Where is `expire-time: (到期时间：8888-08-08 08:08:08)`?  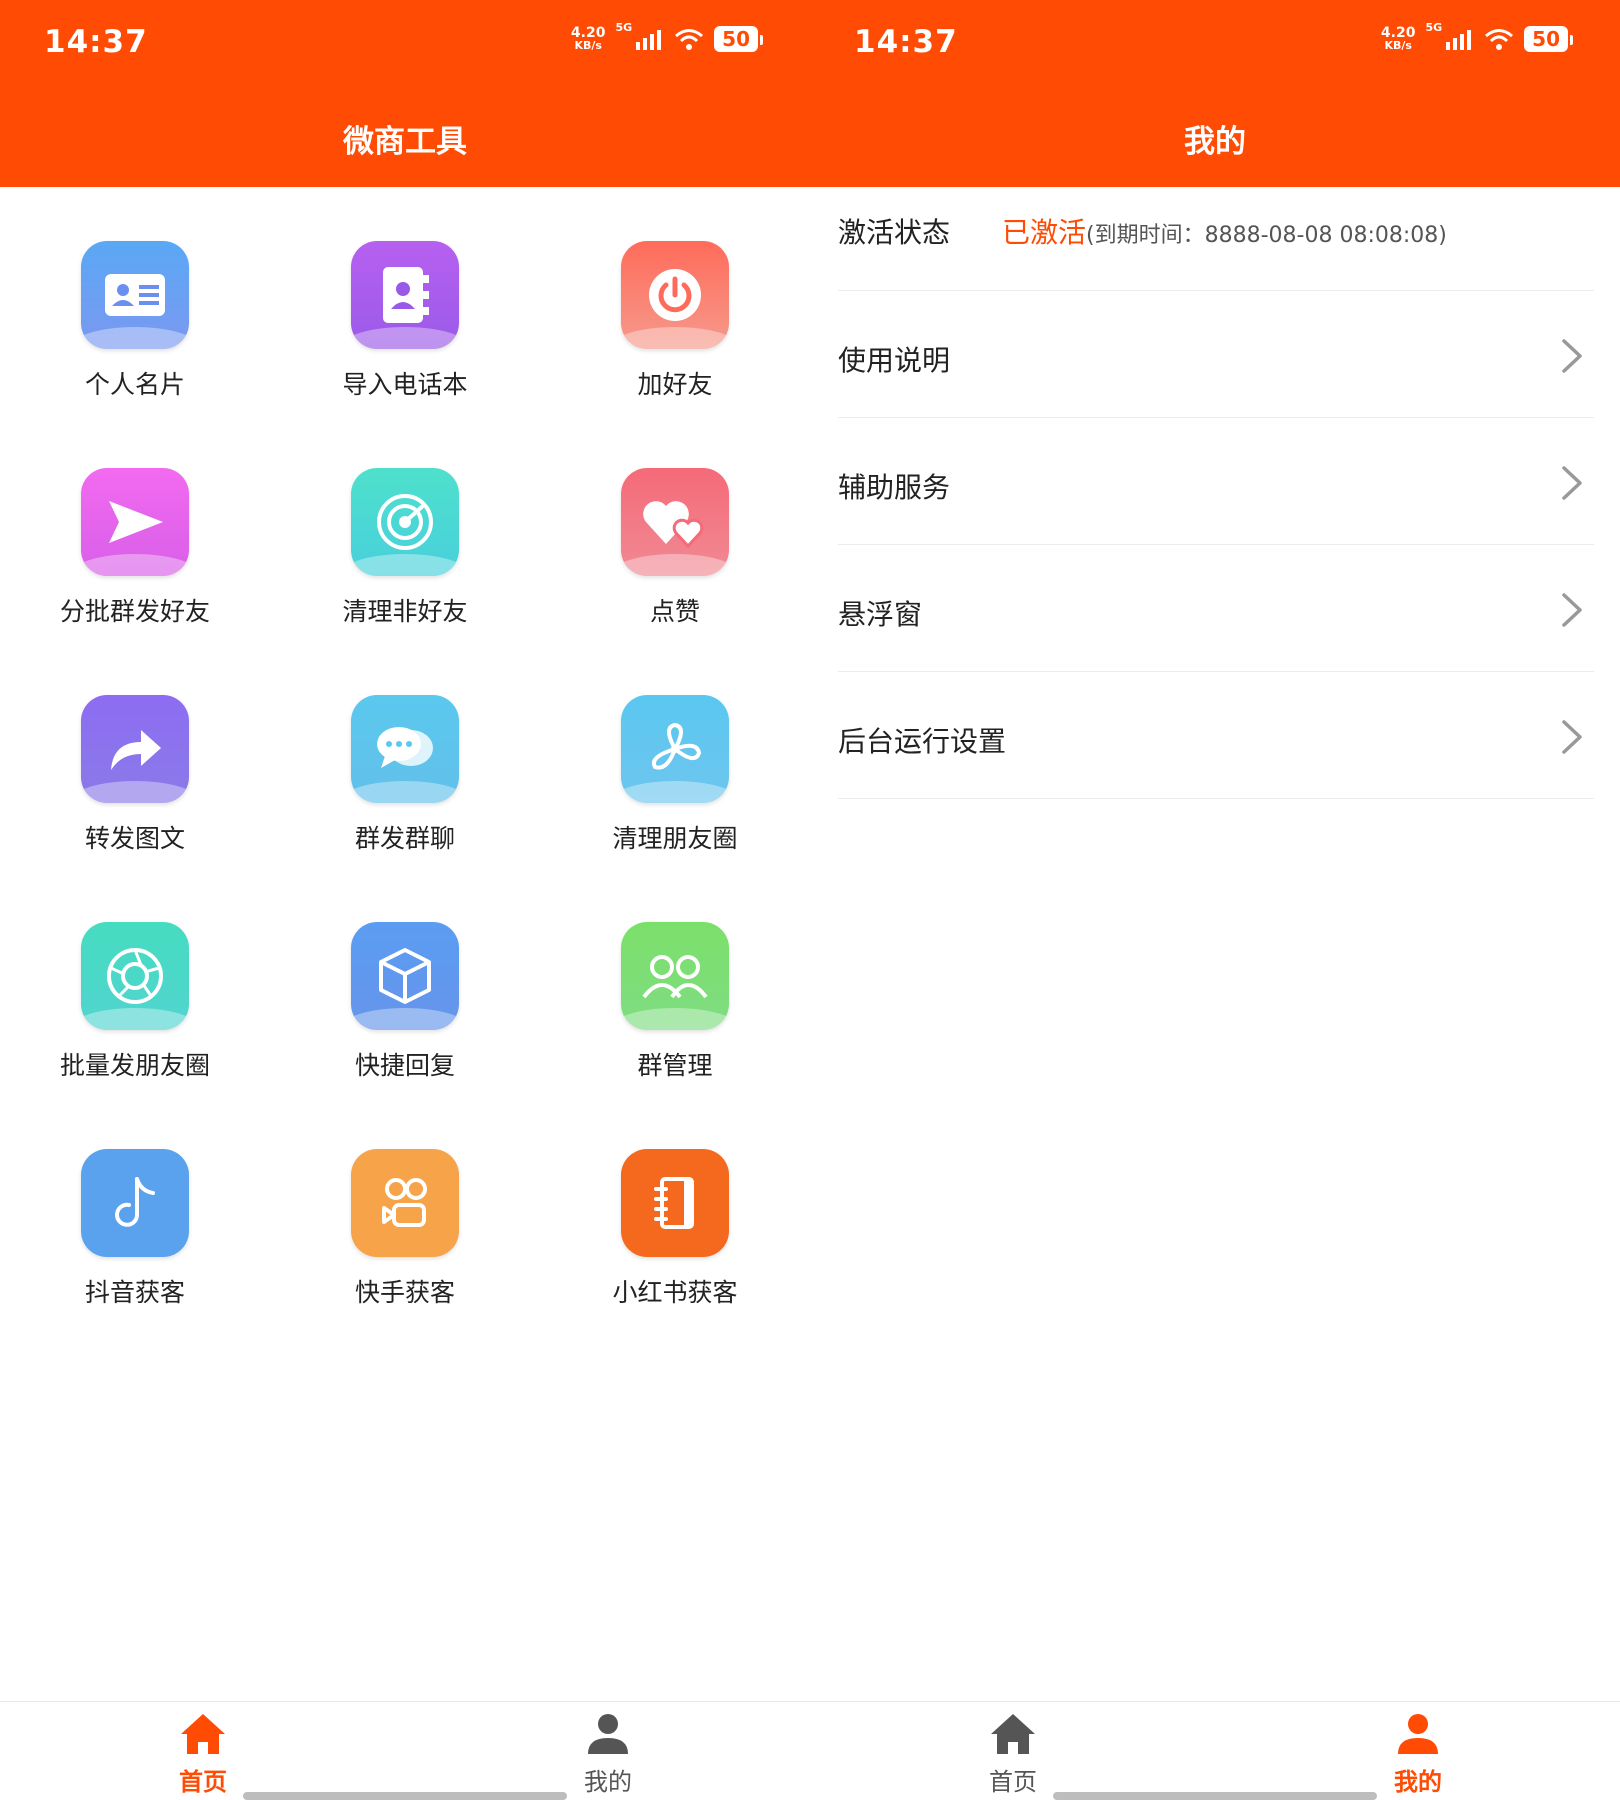
expire-time: (到期时间：8888-08-08 08:08:08) is located at coordinates (1266, 235).